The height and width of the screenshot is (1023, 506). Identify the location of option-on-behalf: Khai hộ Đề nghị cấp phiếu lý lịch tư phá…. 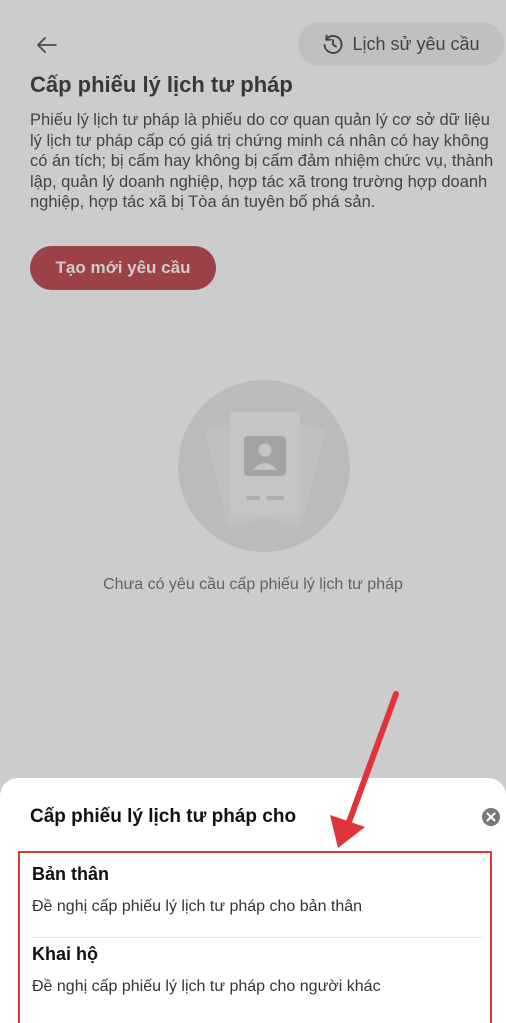
(257, 981).